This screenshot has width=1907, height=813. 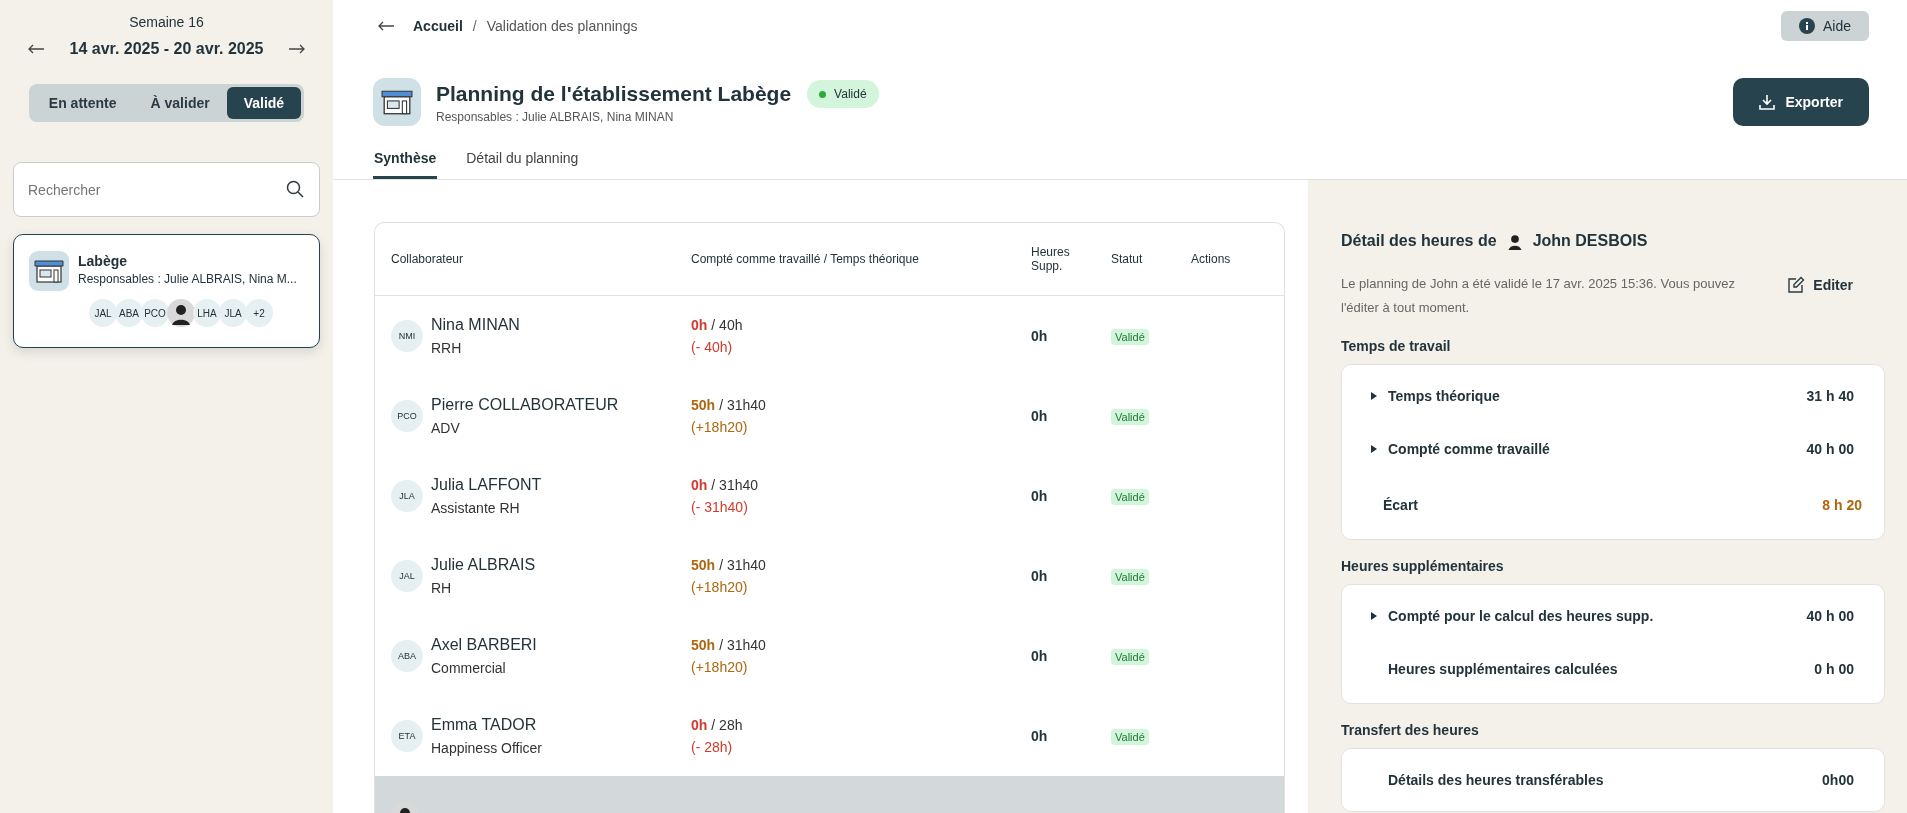 I want to click on search-icon, so click(x=295, y=189).